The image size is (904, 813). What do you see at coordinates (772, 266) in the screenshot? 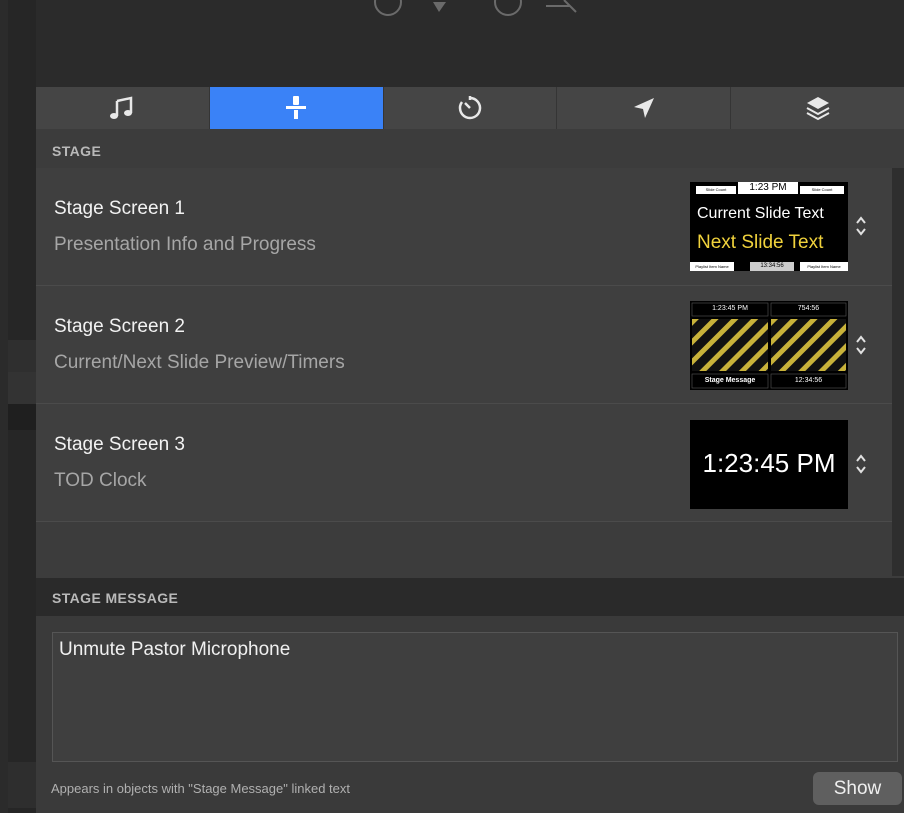
I see `thumb-bottom-time: 13:34:56` at bounding box center [772, 266].